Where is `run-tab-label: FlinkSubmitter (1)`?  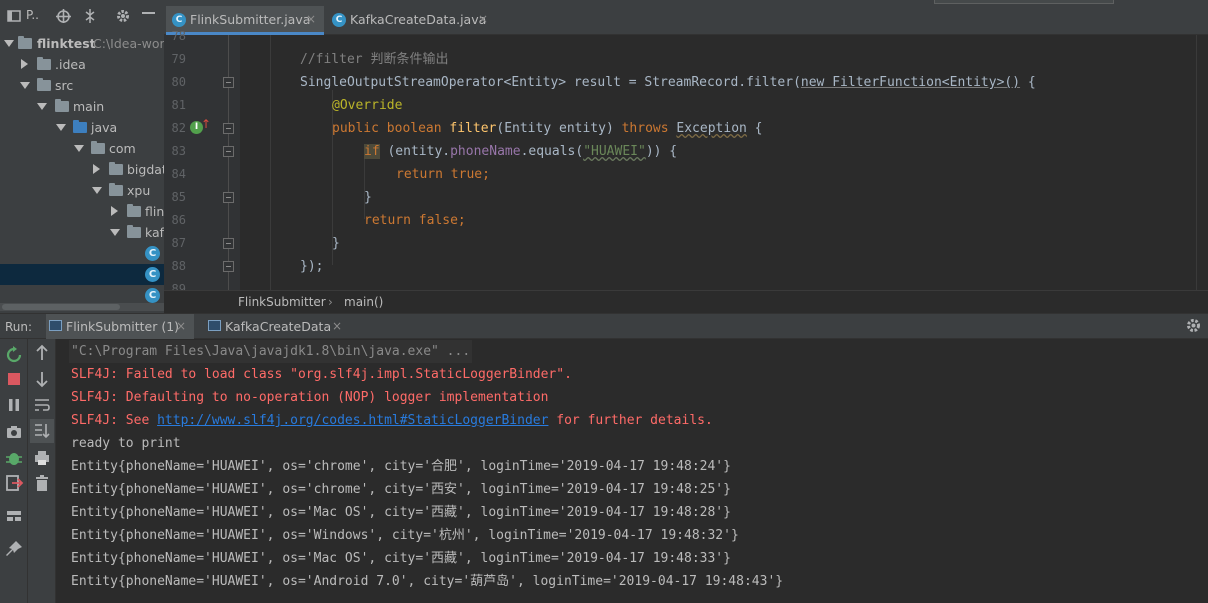 run-tab-label: FlinkSubmitter (1) is located at coordinates (123, 326).